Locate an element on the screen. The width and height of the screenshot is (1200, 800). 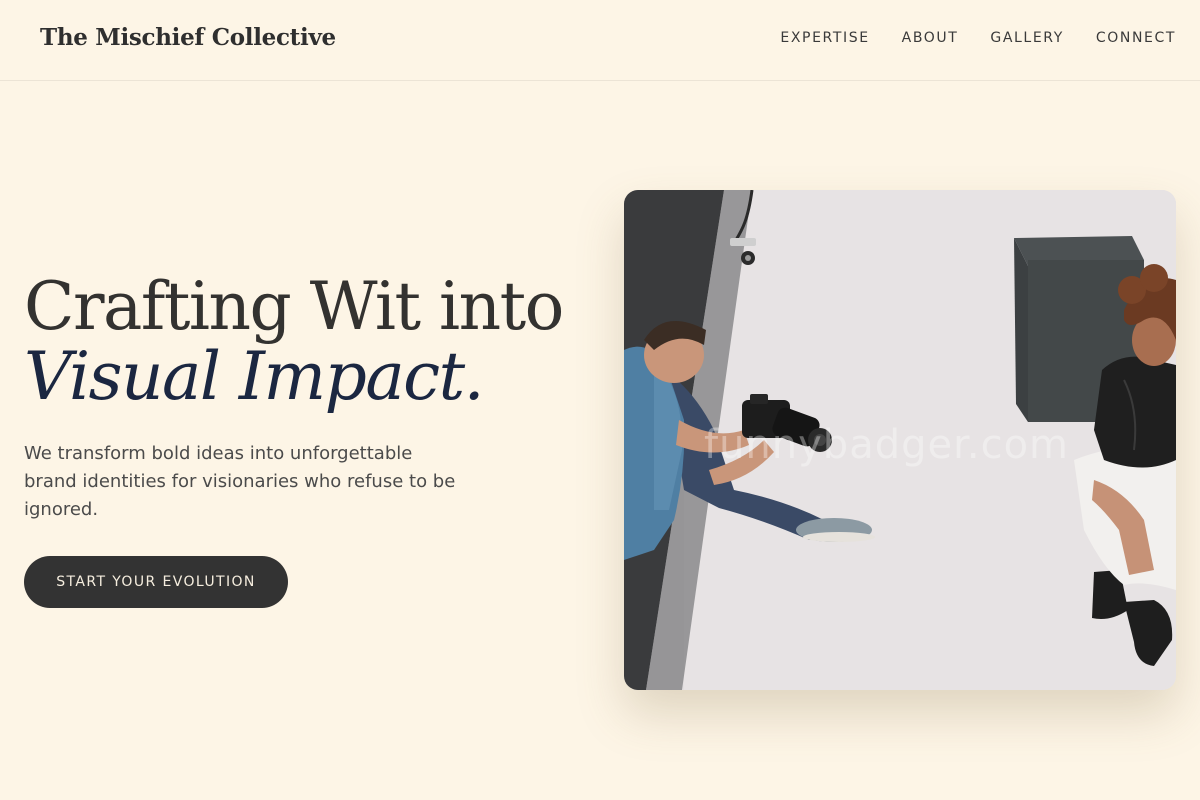
nav-link-gallery: GALLERY is located at coordinates (1026, 38).